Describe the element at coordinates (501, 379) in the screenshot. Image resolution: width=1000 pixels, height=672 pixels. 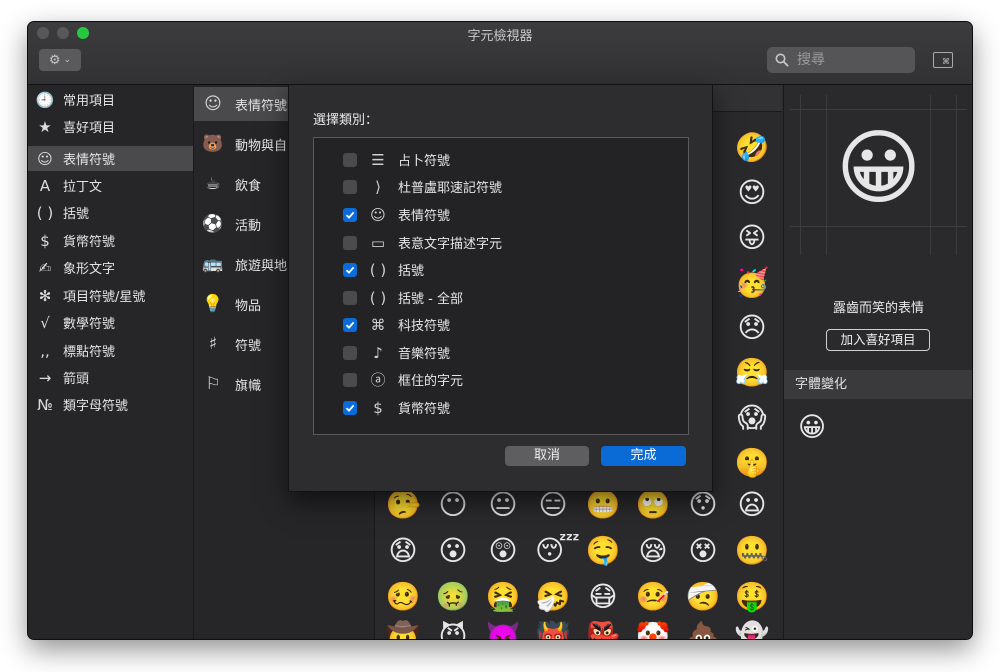
I see `checklist-row: ⓐ 框住的字元` at that location.